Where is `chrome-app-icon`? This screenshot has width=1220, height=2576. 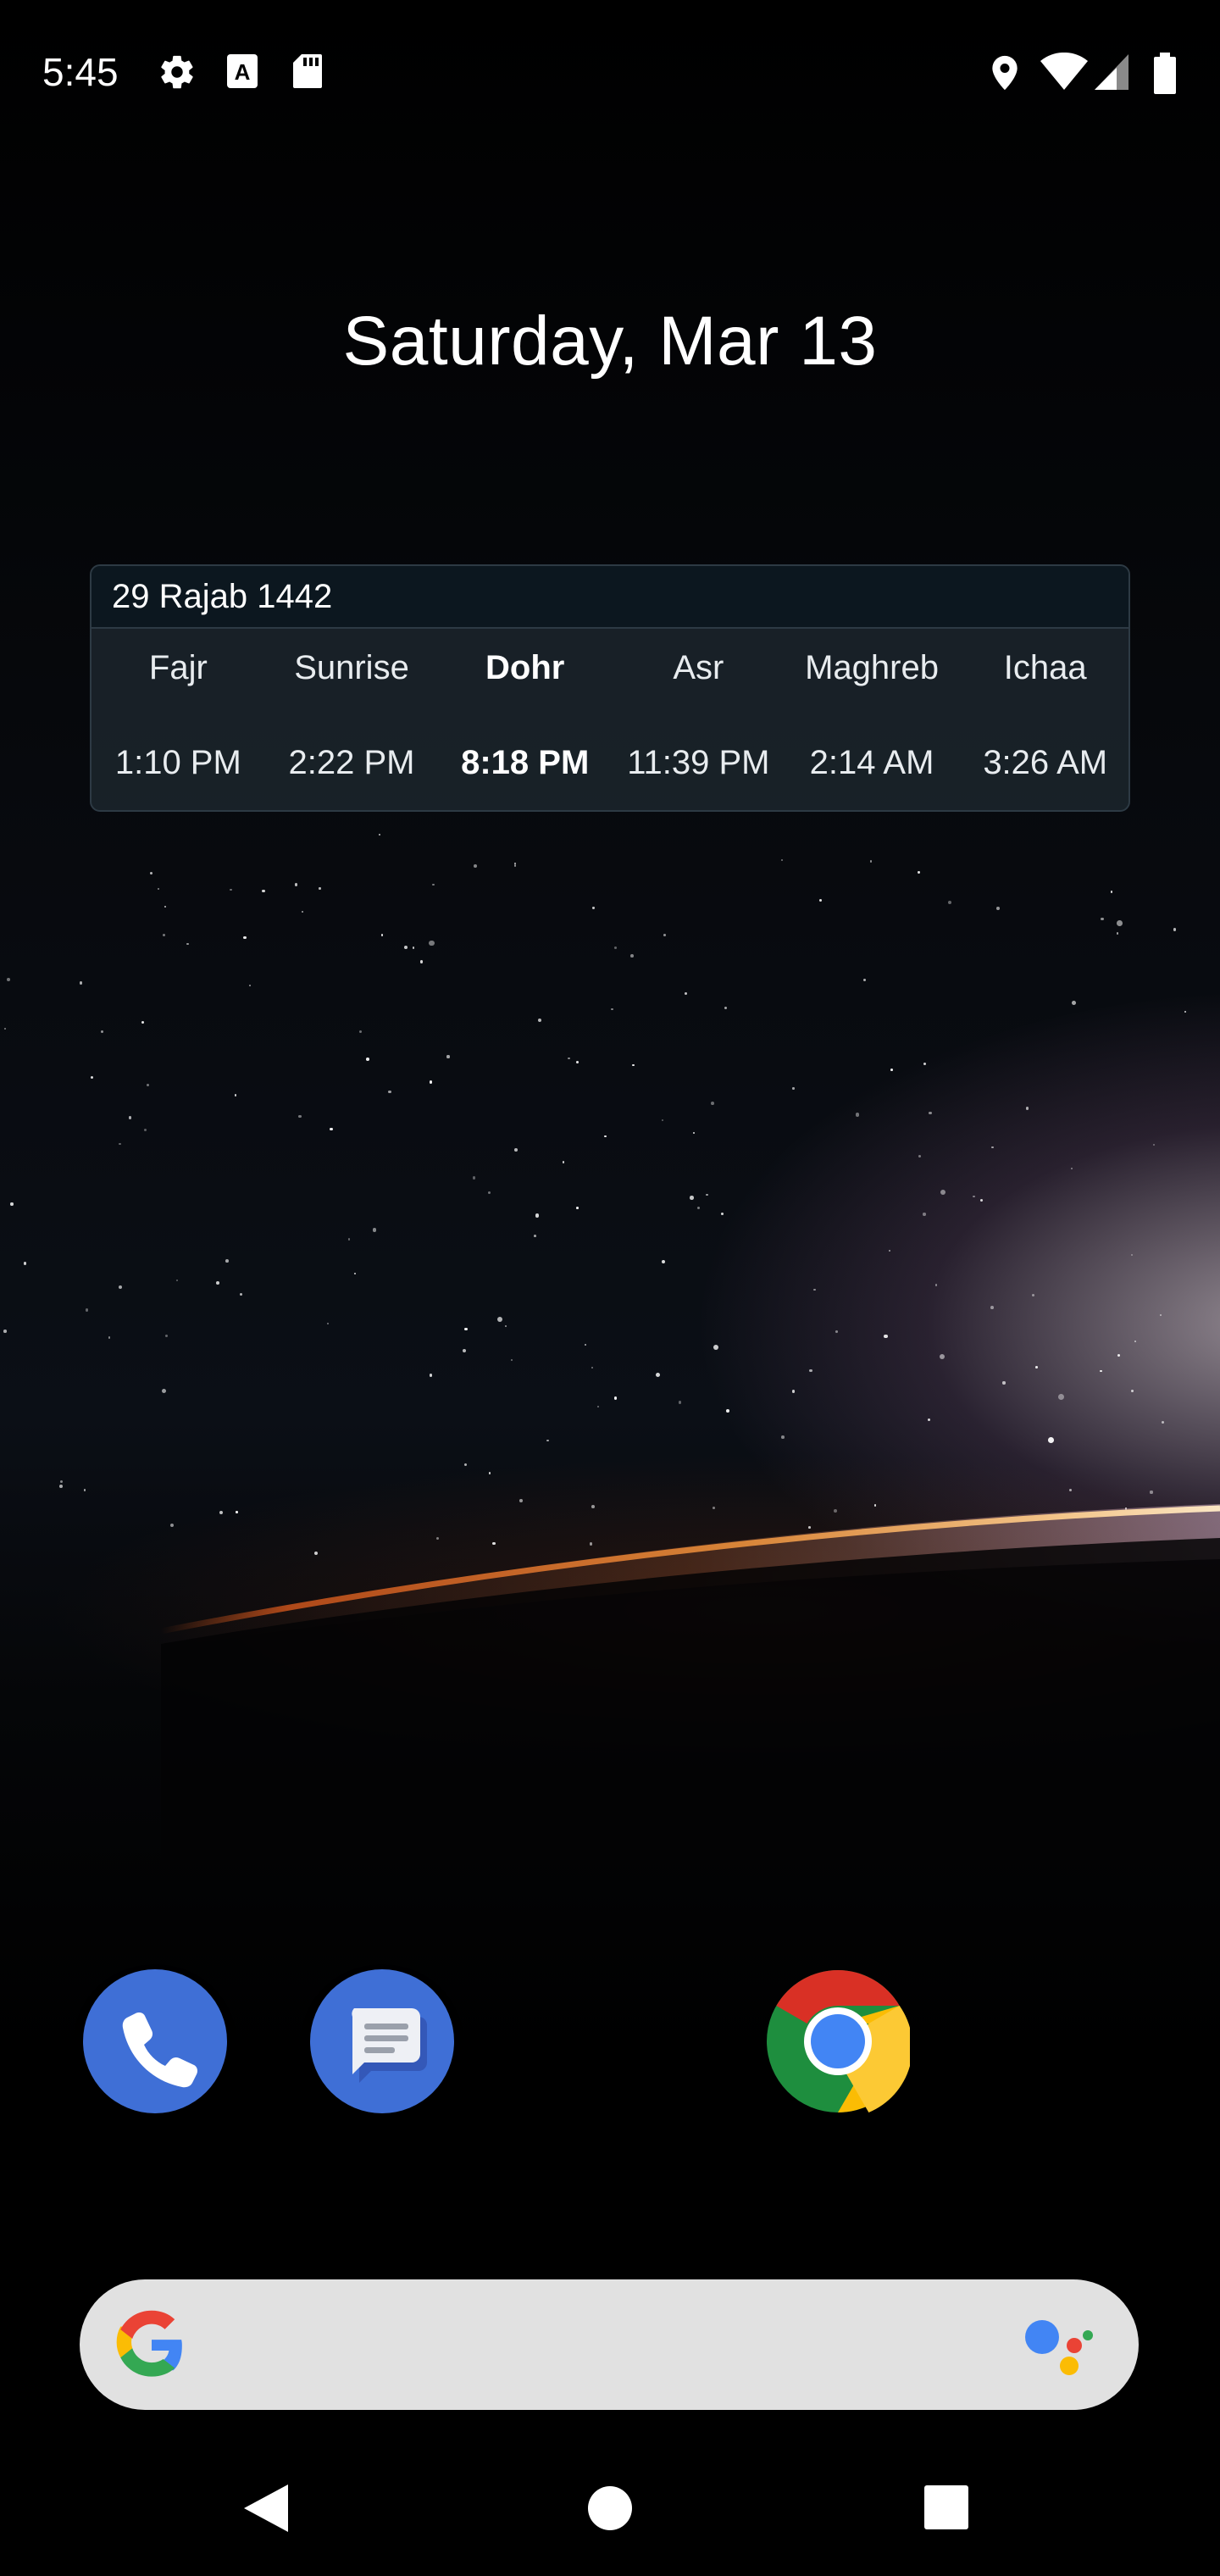 chrome-app-icon is located at coordinates (839, 2041).